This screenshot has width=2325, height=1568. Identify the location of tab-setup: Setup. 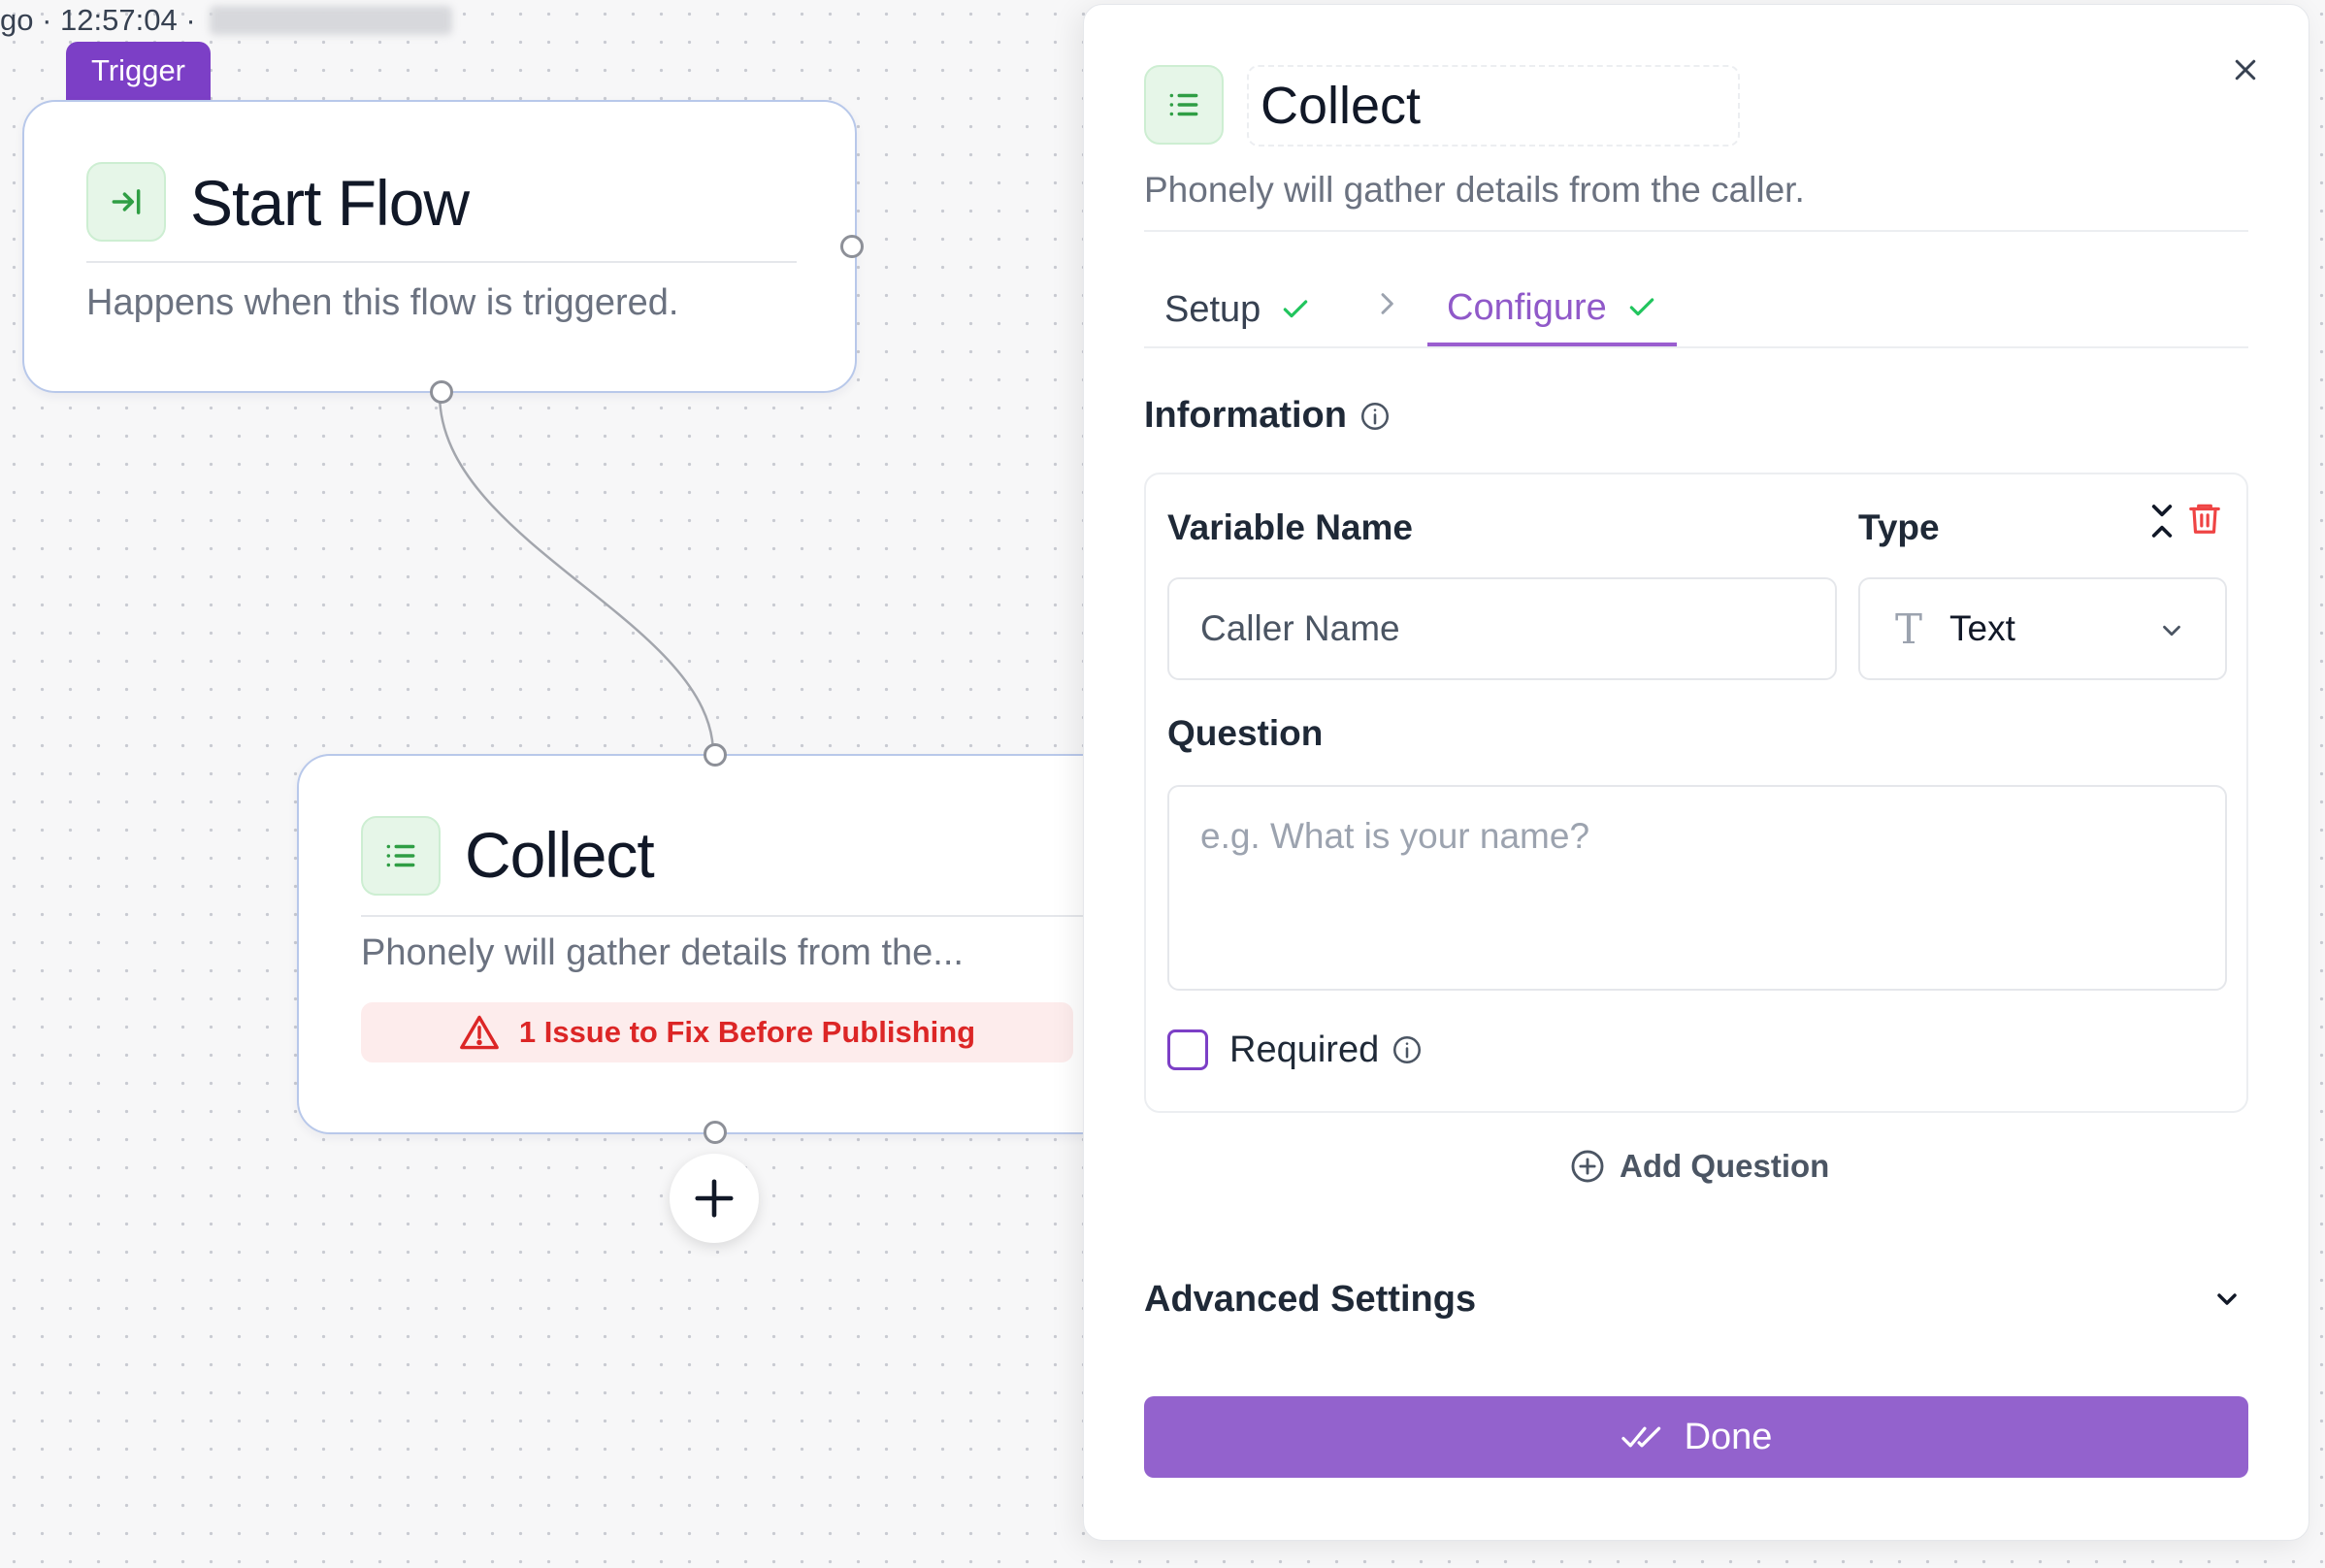
(1237, 309).